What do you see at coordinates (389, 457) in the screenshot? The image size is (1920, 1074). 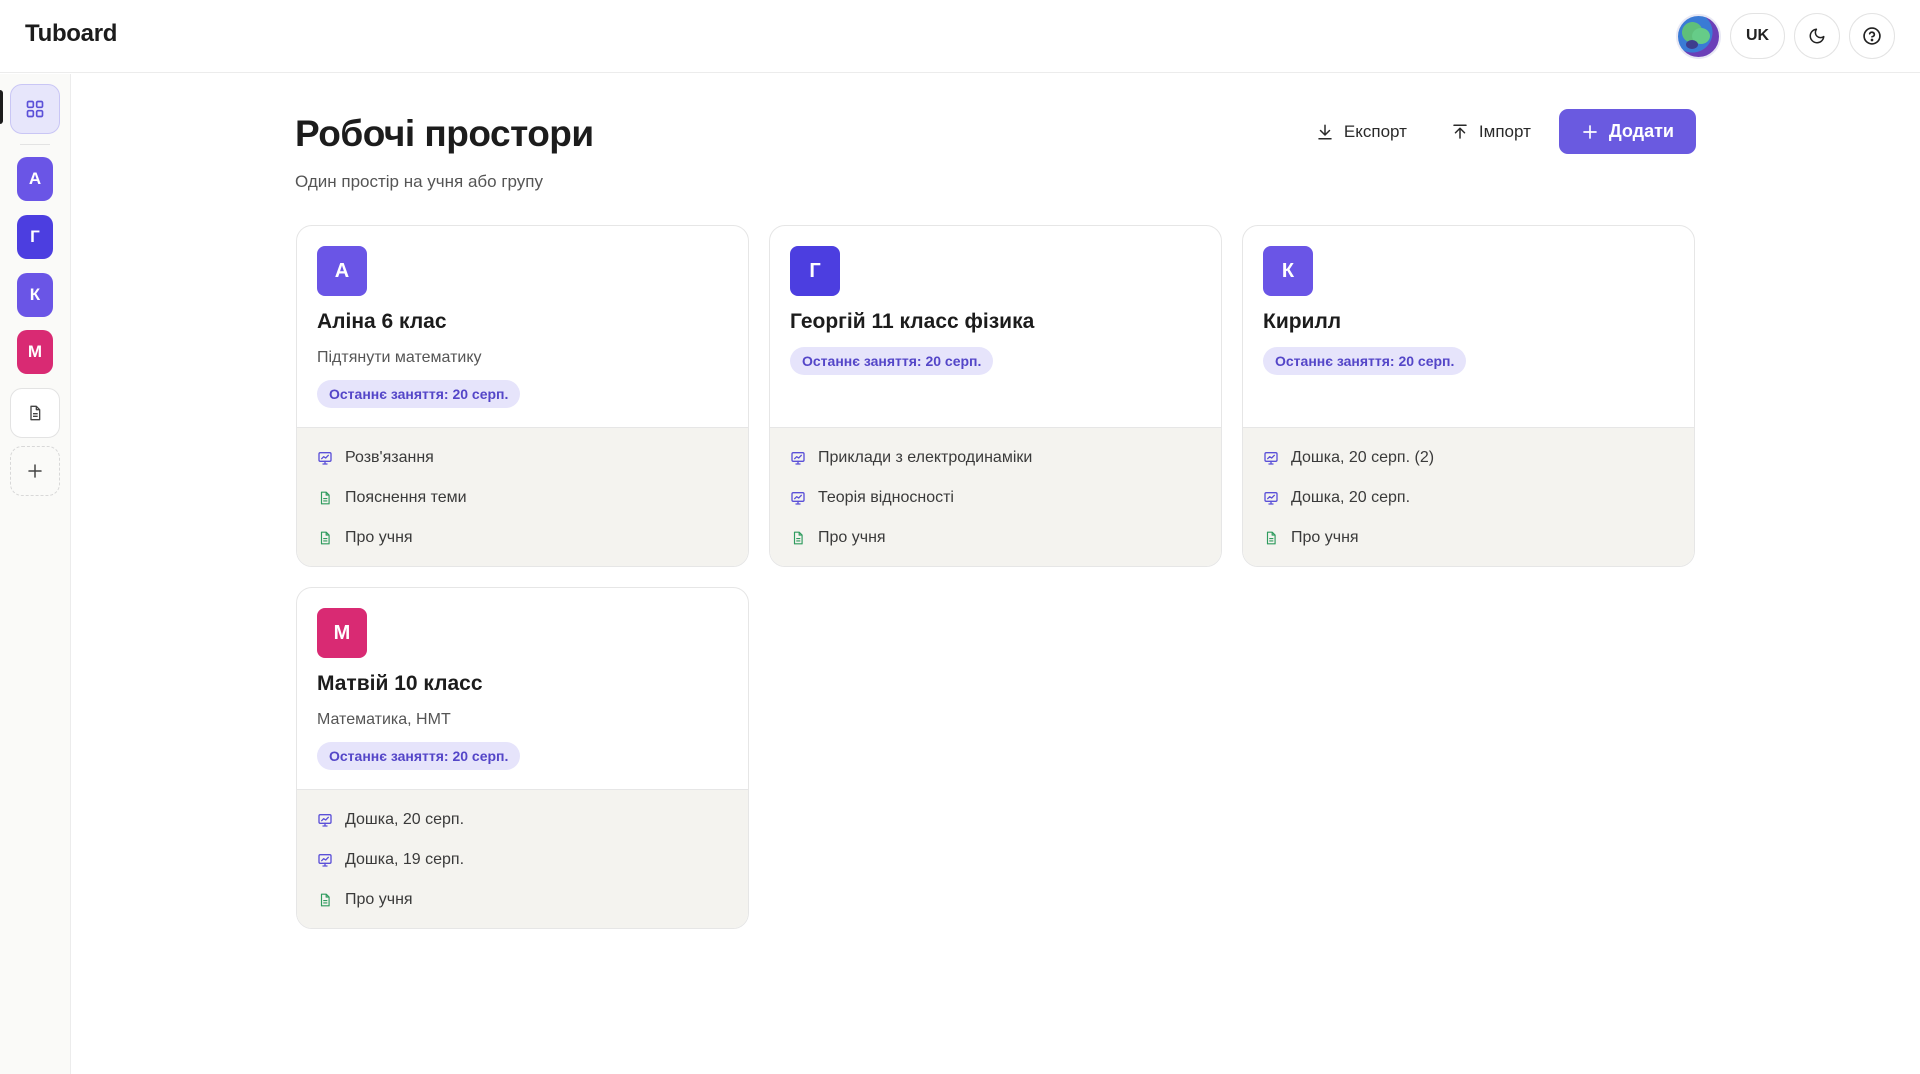 I see `item-label: Розв'язання` at bounding box center [389, 457].